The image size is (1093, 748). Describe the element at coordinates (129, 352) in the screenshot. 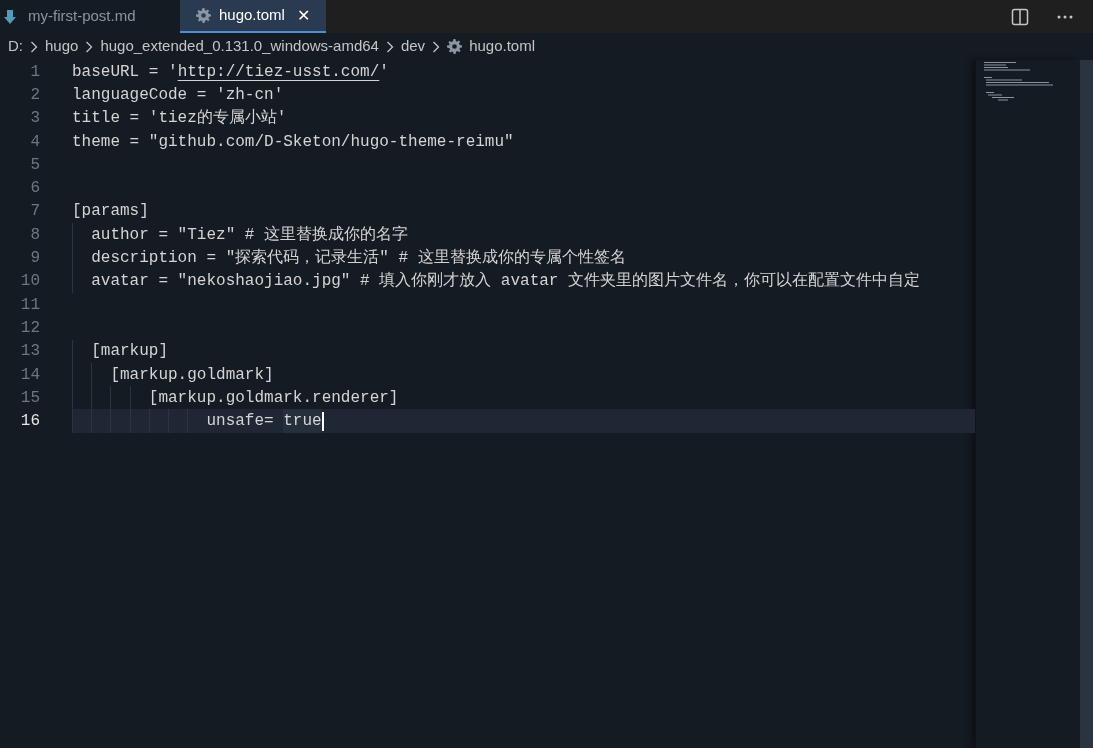

I see `code-text: [markup]` at that location.